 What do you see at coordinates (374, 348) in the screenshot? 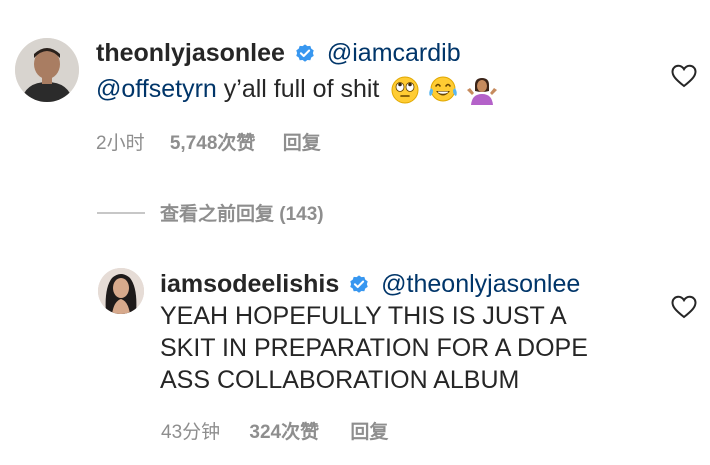
I see `comment-2-text-line-2: SKIT IN PREPARATION FOR A DOPE` at bounding box center [374, 348].